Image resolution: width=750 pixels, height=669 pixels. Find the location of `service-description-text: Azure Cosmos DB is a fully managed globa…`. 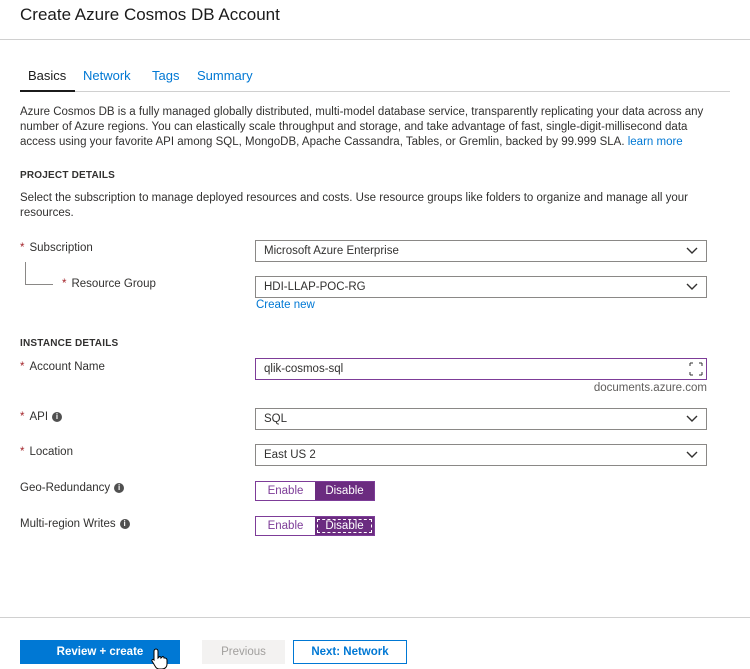

service-description-text: Azure Cosmos DB is a fully managed globa… is located at coordinates (362, 127).